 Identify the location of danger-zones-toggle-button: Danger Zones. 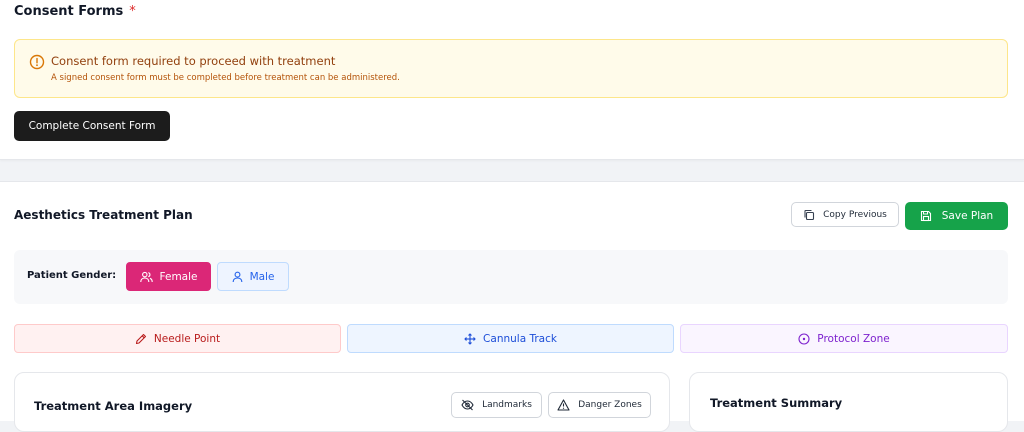
(599, 405).